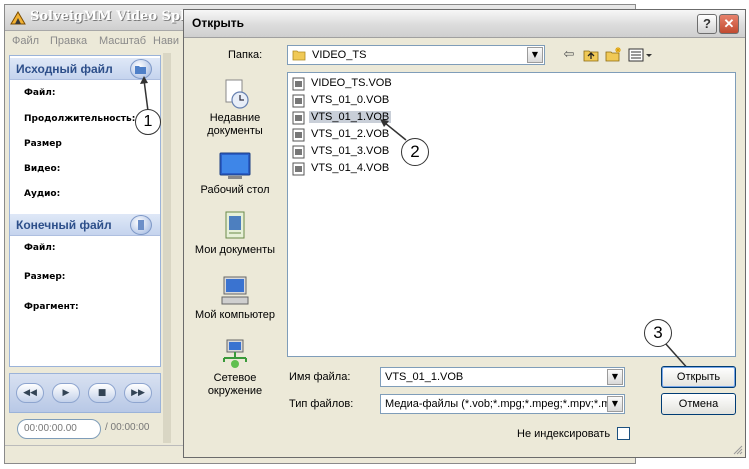 The height and width of the screenshot is (469, 749). Describe the element at coordinates (30, 393) in the screenshot. I see `prev-frame-button: ◀◀` at that location.